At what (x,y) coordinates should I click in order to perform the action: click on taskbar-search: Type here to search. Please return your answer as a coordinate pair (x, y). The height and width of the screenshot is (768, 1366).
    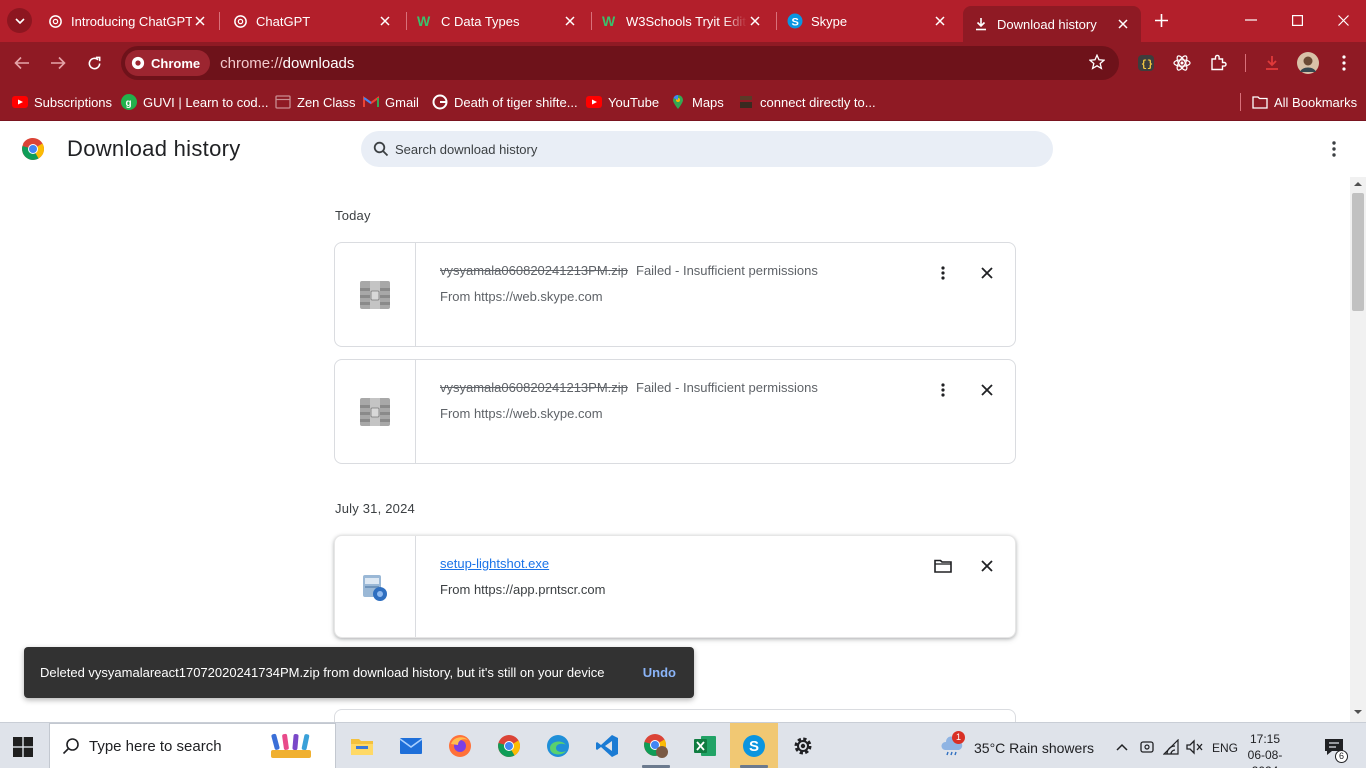
    Looking at the image, I should click on (192, 745).